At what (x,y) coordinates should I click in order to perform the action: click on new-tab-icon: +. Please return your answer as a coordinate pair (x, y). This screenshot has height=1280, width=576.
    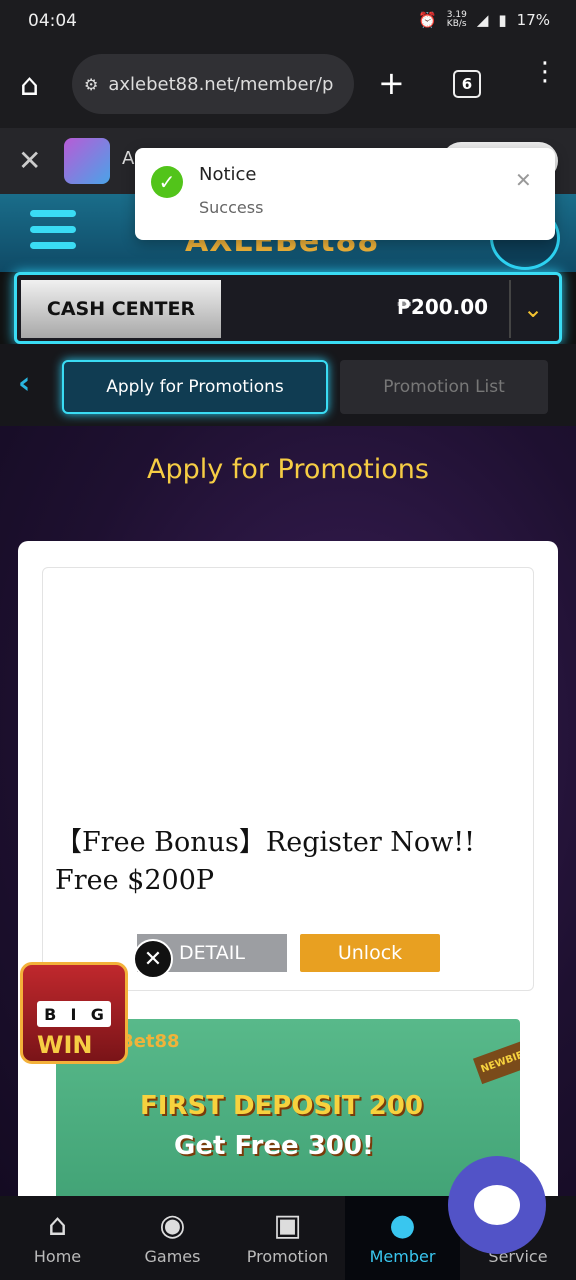
    Looking at the image, I should click on (391, 83).